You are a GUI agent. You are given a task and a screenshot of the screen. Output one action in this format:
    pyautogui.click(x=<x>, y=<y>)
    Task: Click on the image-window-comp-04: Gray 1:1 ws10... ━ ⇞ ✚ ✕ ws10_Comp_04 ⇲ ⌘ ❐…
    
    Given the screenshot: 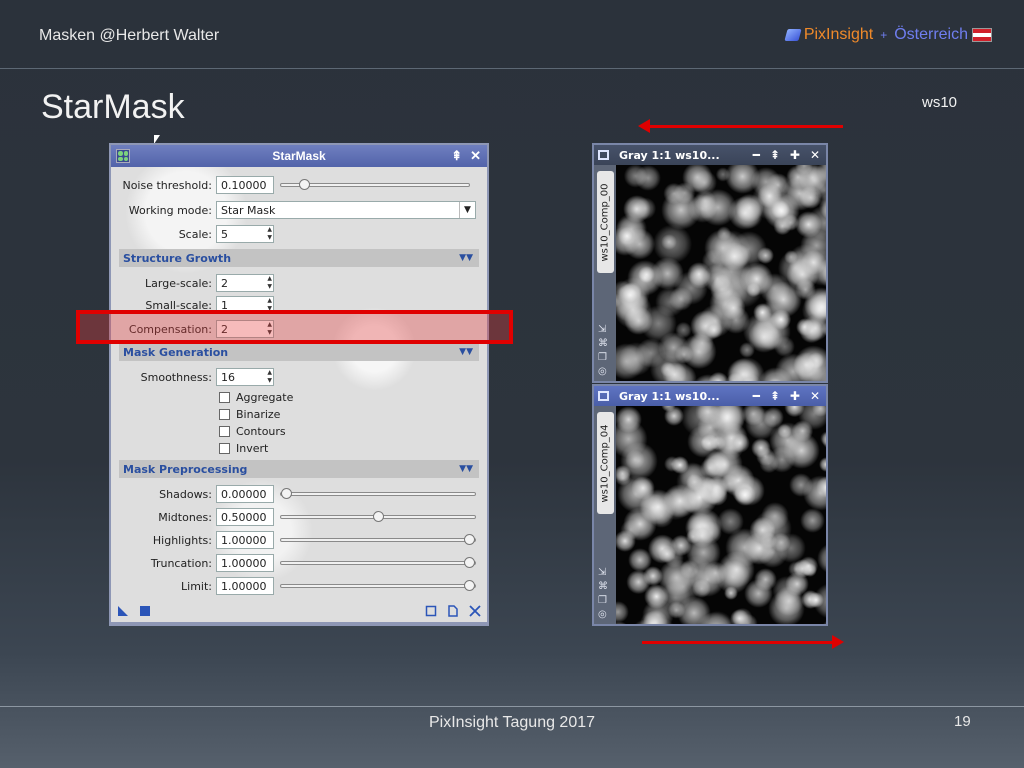 What is the action you would take?
    pyautogui.click(x=710, y=505)
    